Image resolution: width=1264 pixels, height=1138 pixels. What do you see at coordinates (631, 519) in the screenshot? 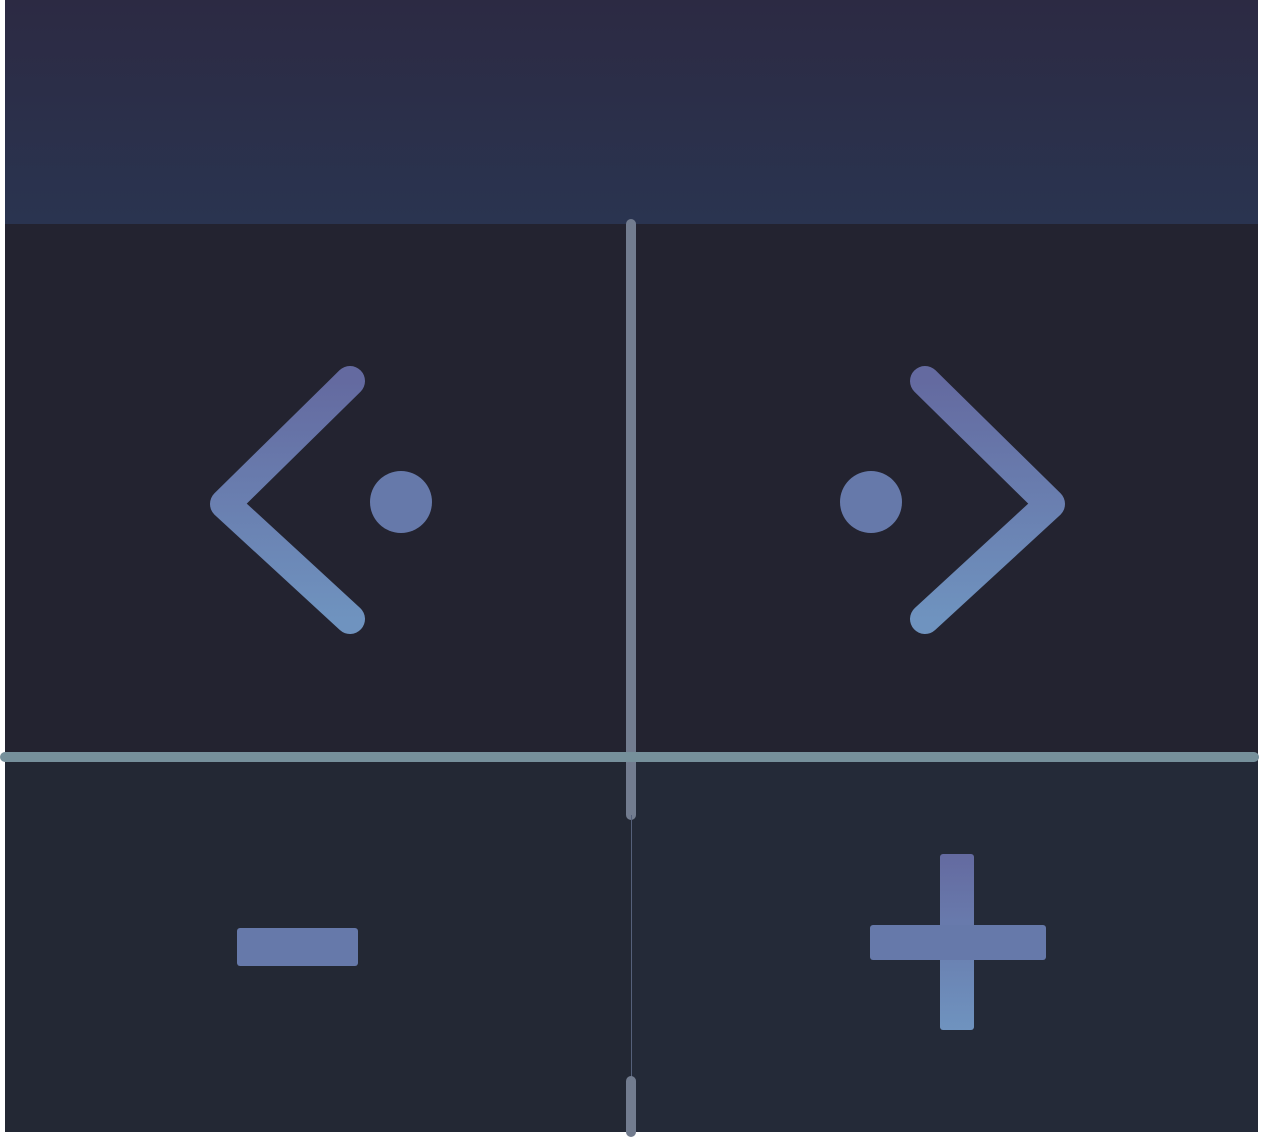
I see `vertical-splitter-handle` at bounding box center [631, 519].